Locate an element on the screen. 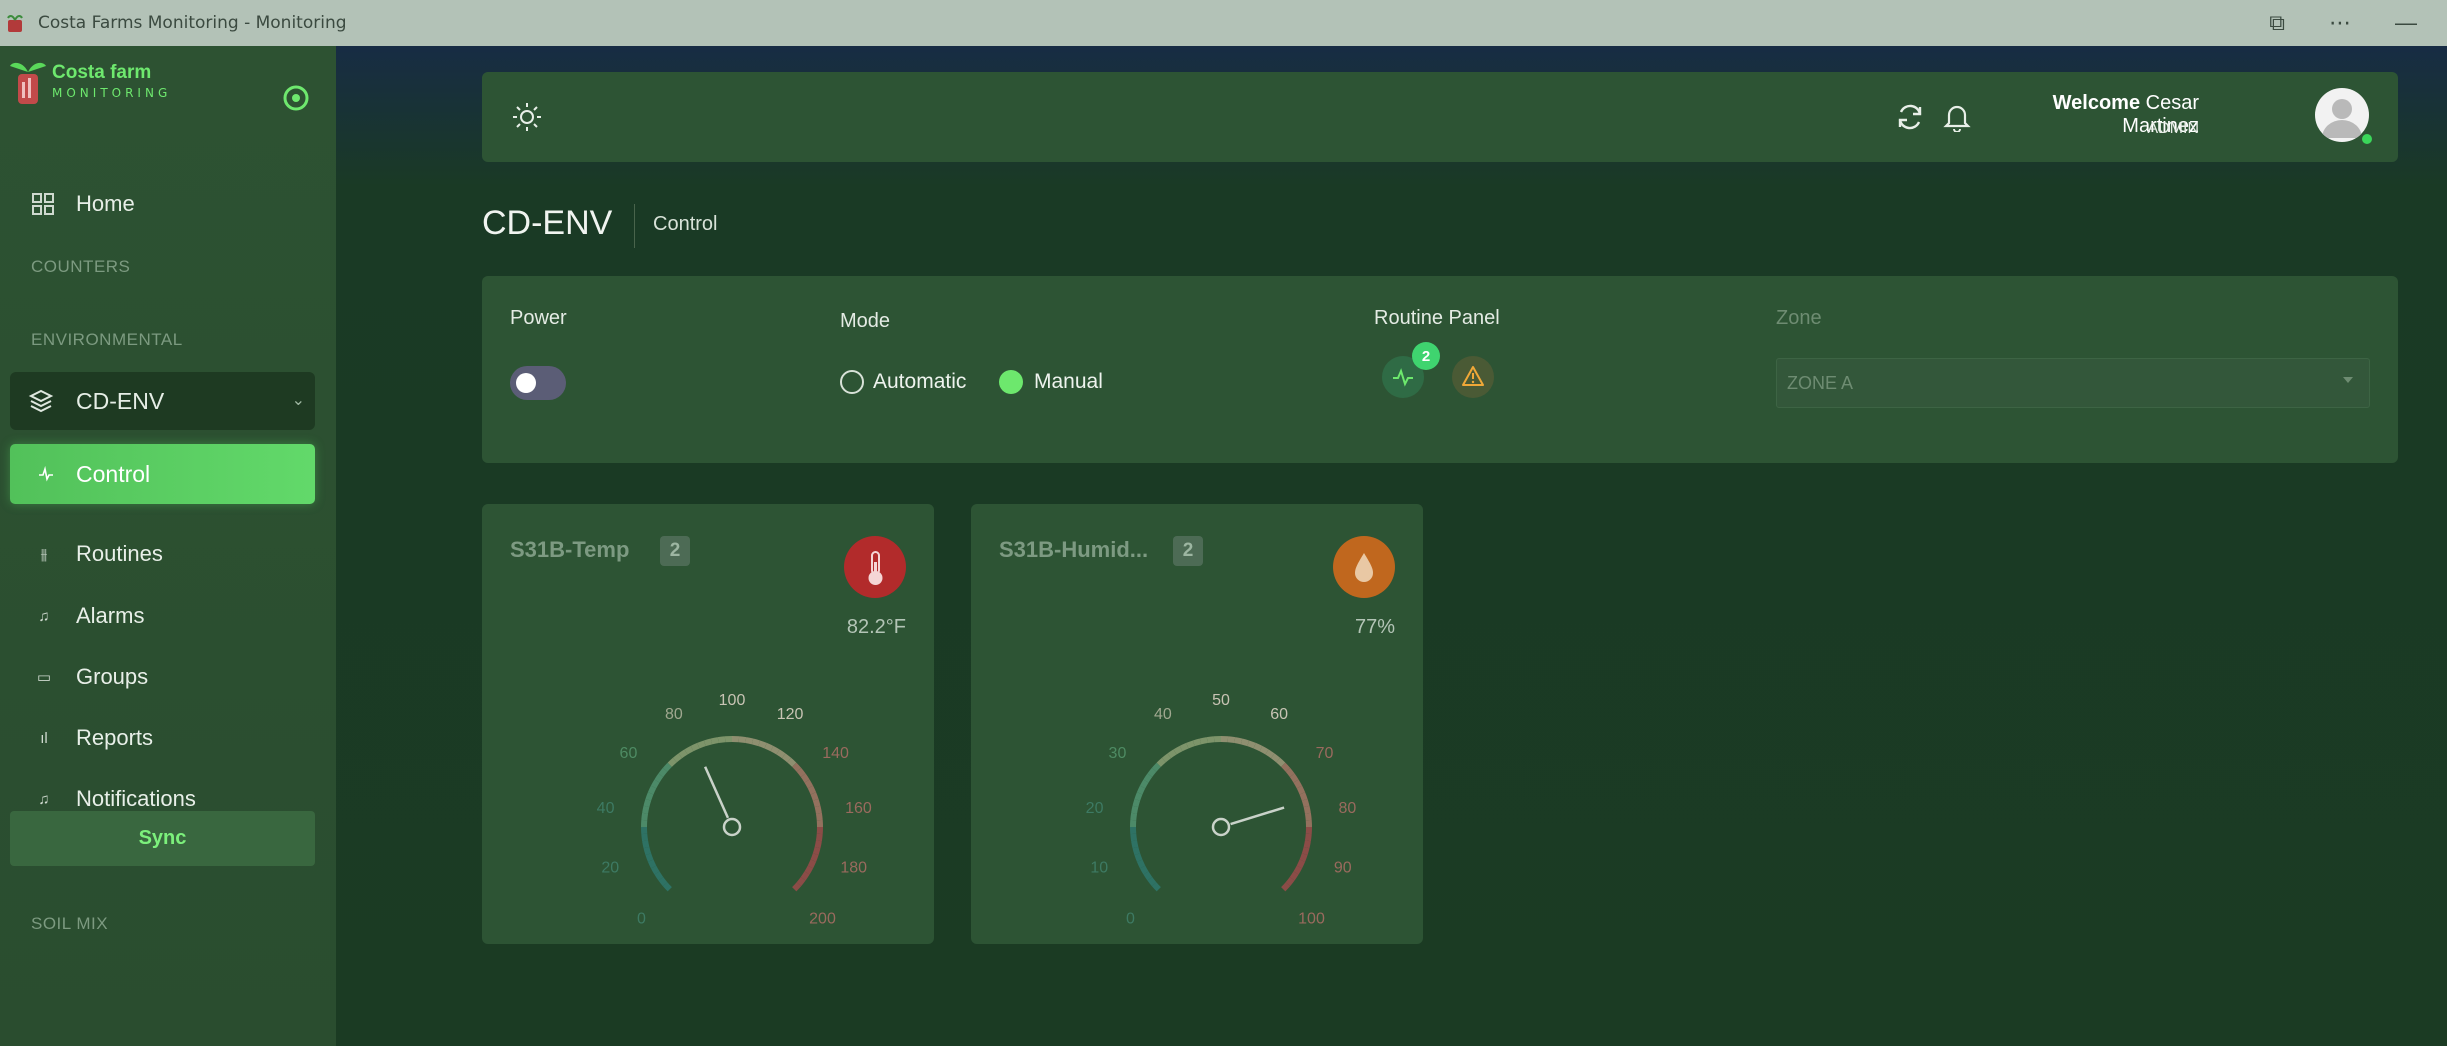 This screenshot has width=2447, height=1046. warning-icon is located at coordinates (1473, 376).